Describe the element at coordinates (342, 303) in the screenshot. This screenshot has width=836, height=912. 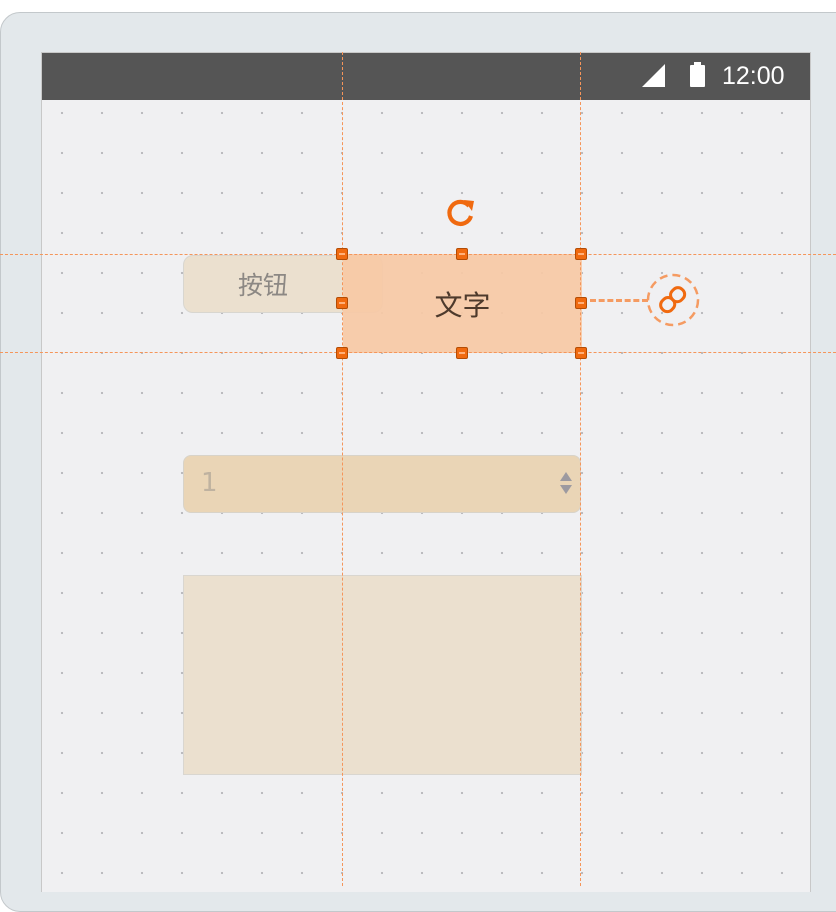
I see `resize-handle-left` at that location.